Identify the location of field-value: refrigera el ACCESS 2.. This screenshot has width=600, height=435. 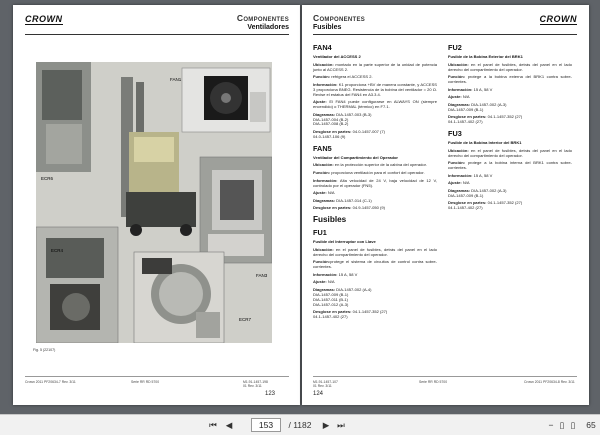
(351, 77).